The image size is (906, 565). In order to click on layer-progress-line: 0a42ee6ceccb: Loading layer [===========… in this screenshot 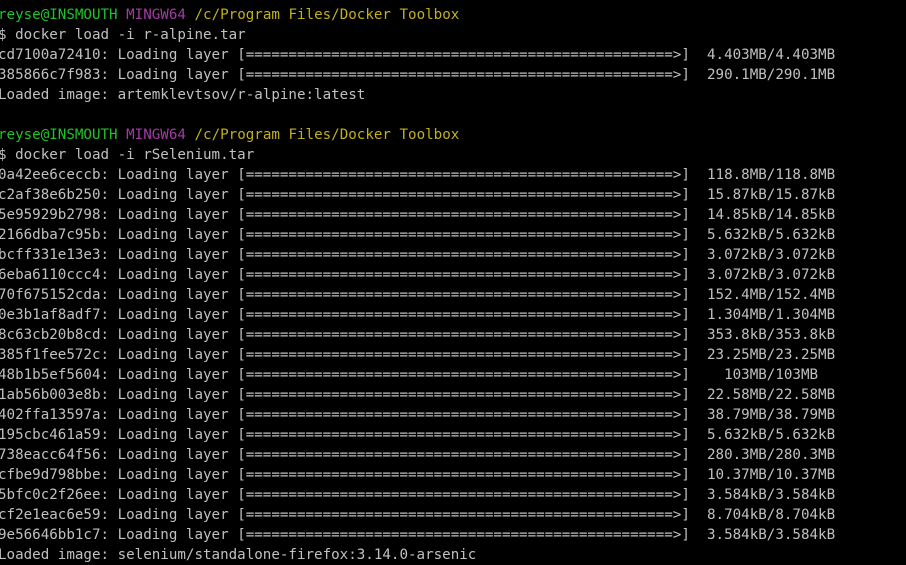, I will do `click(418, 175)`.